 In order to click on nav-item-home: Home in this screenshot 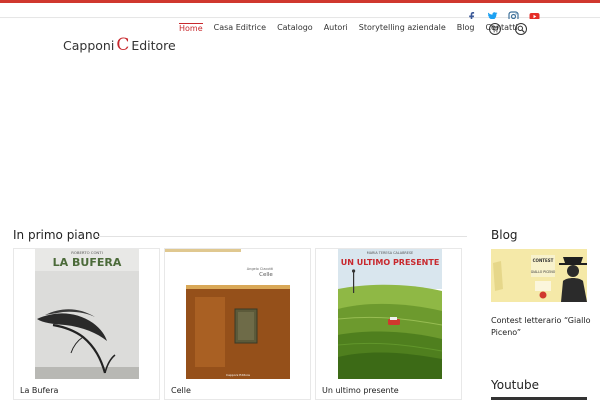, I will do `click(191, 28)`.